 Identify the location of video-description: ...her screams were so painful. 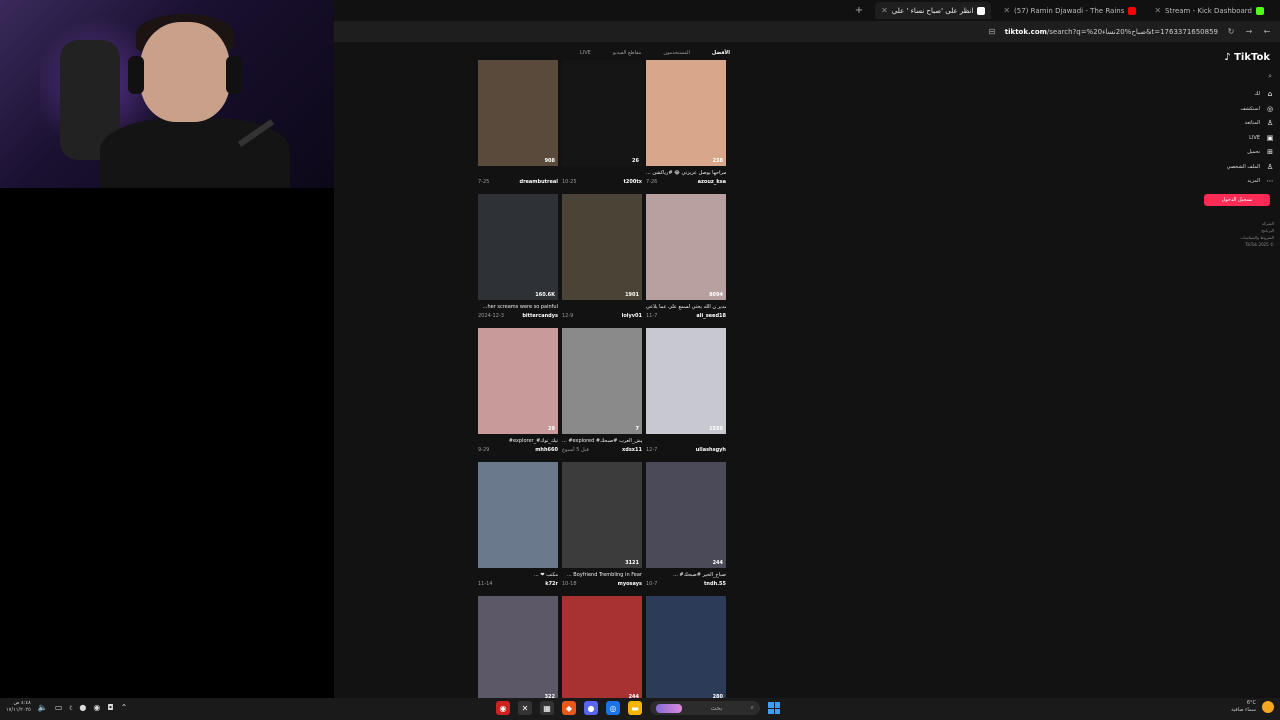
(518, 307).